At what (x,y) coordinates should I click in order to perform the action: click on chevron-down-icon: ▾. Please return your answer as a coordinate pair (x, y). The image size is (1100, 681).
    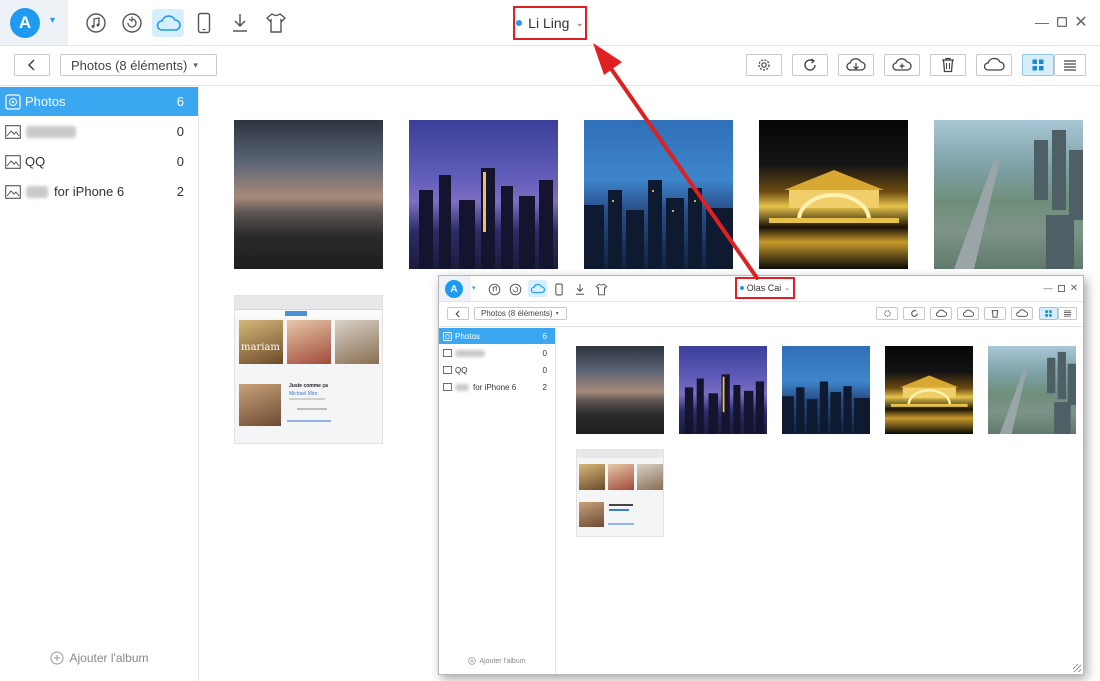
    Looking at the image, I should click on (195, 64).